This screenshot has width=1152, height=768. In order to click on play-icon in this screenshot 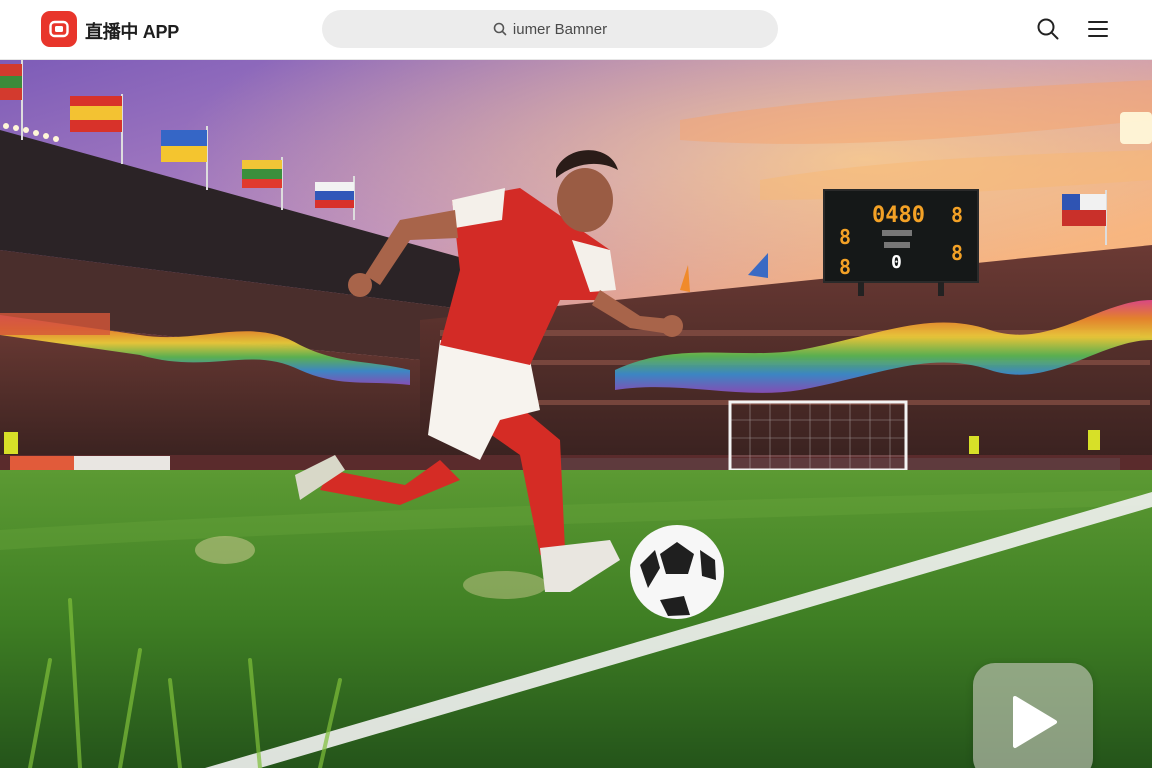, I will do `click(1035, 721)`.